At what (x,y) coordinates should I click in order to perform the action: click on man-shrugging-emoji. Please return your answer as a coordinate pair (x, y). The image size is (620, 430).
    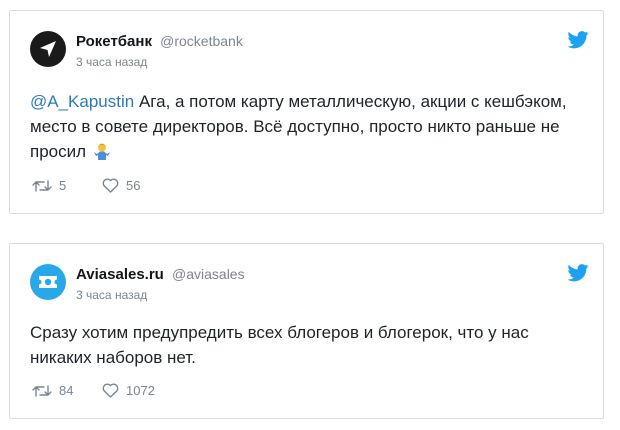
    Looking at the image, I should click on (102, 154).